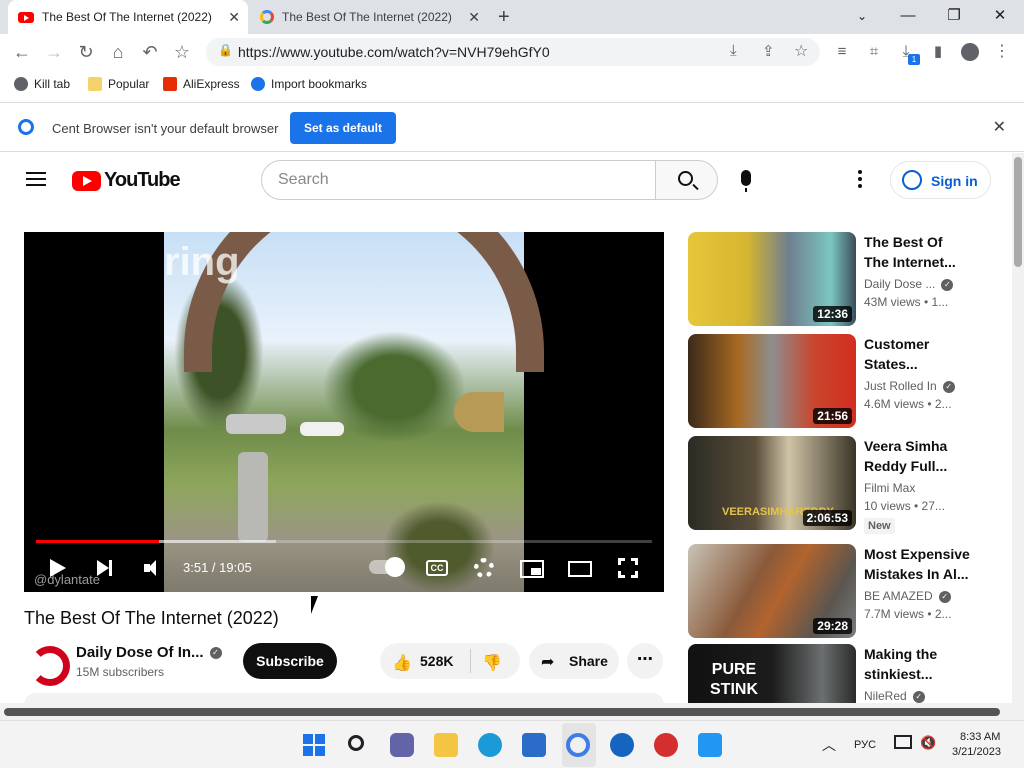 This screenshot has width=1024, height=768. Describe the element at coordinates (874, 52) in the screenshot. I see `crop-icon: ⌗` at that location.